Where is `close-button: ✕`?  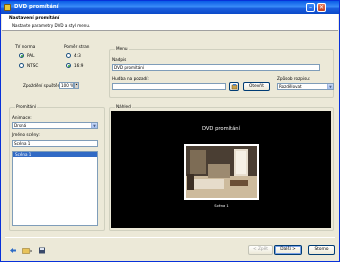
close-button: ✕ is located at coordinates (321, 7).